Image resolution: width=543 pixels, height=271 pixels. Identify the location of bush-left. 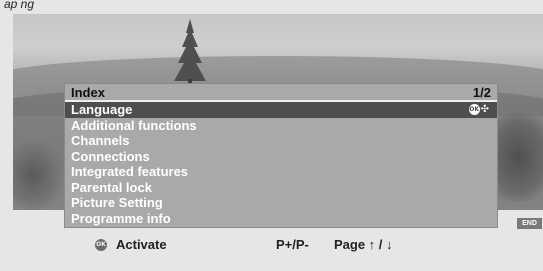
(38, 175).